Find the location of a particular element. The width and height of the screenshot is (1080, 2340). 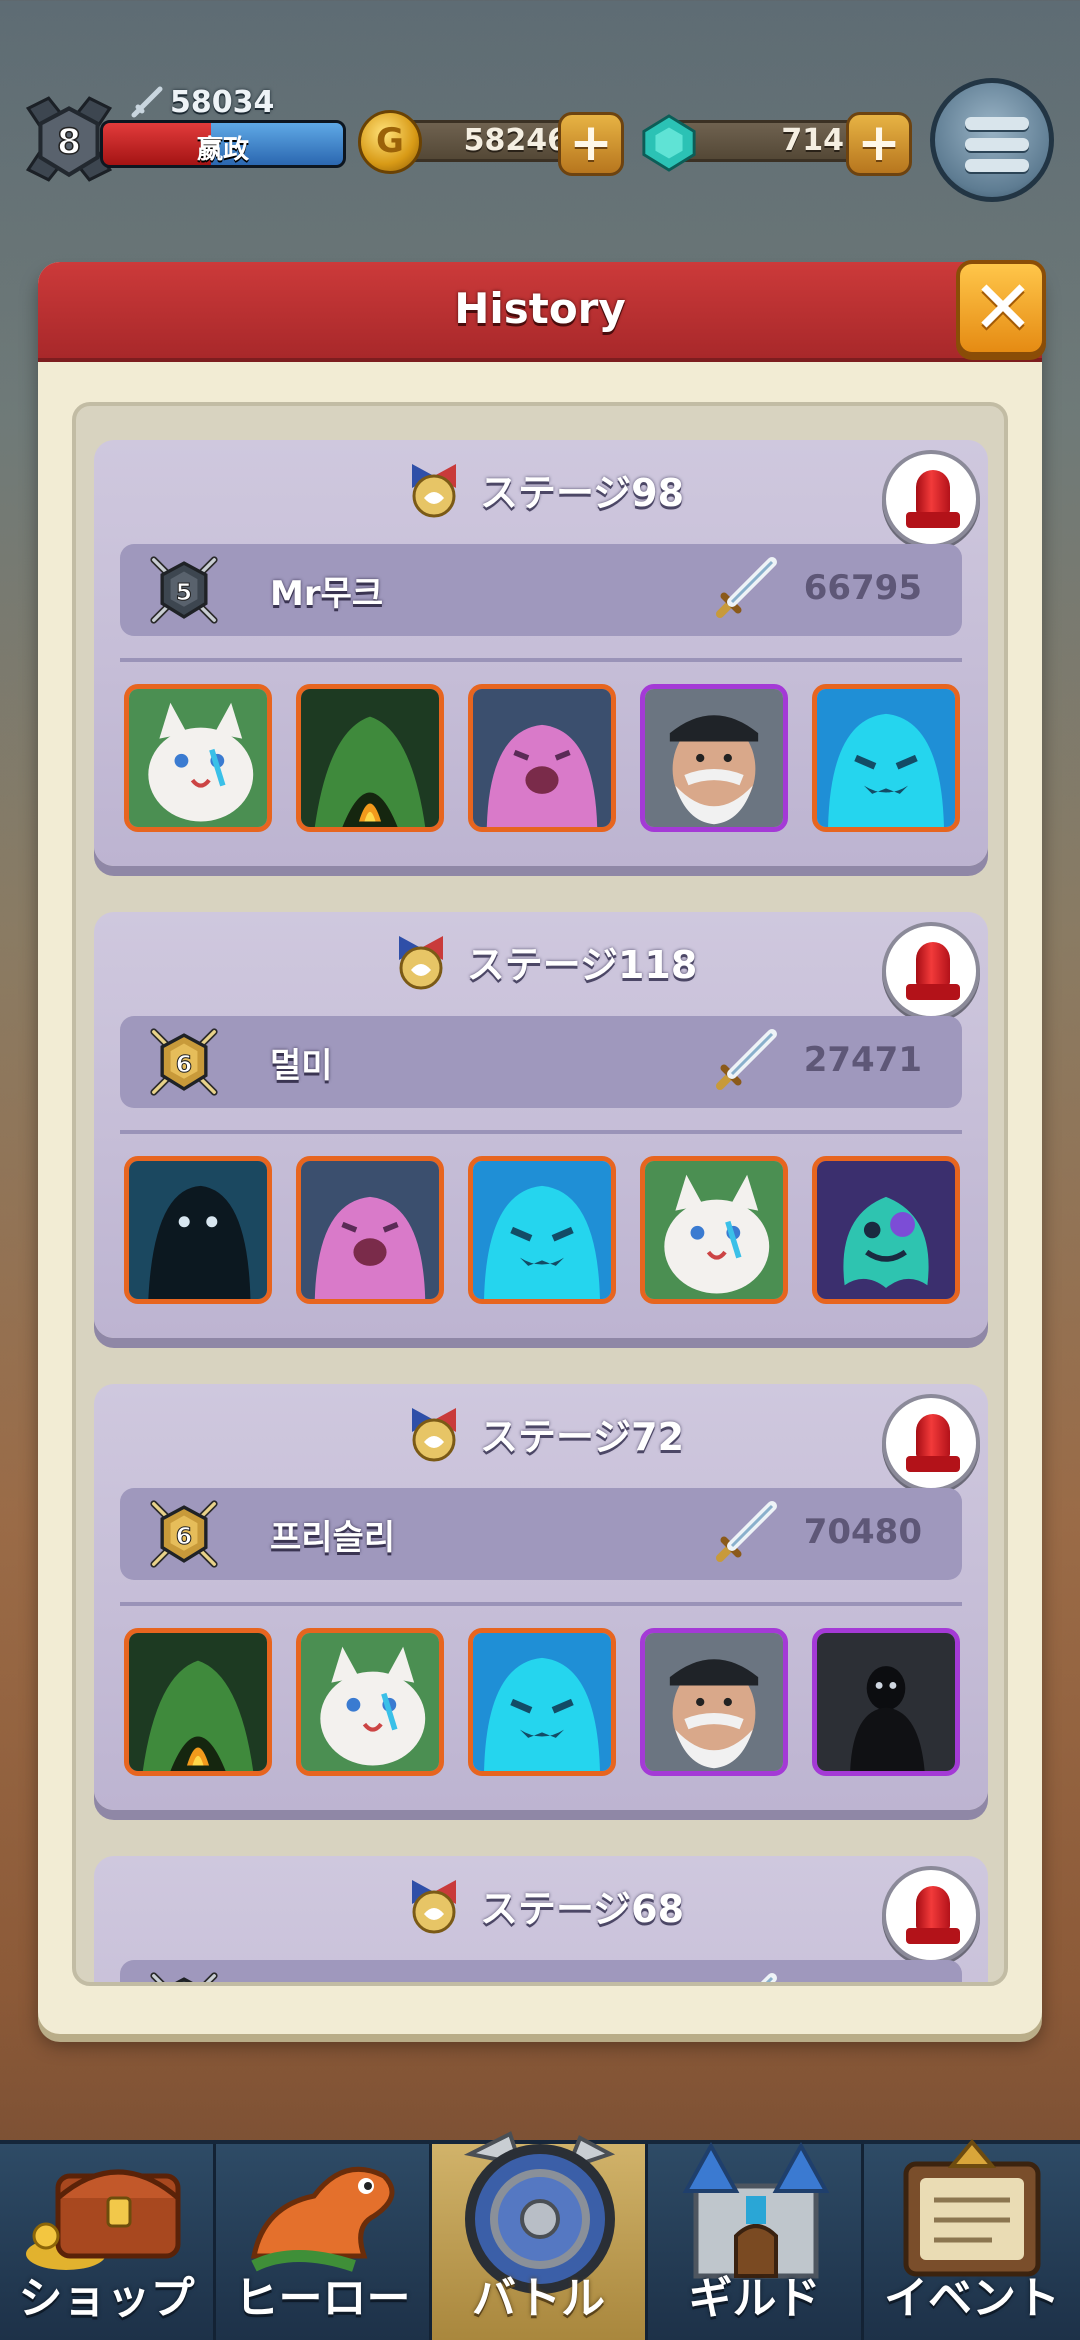

gem-counter: 714 + is located at coordinates (774, 143).